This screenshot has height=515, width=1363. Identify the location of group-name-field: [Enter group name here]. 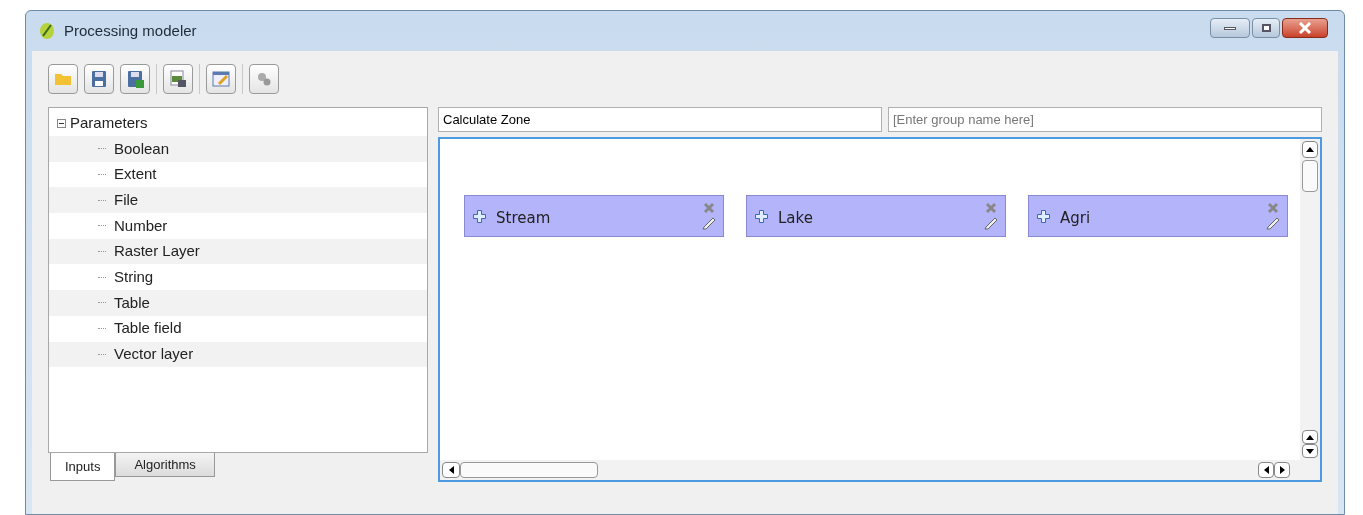
(1105, 119).